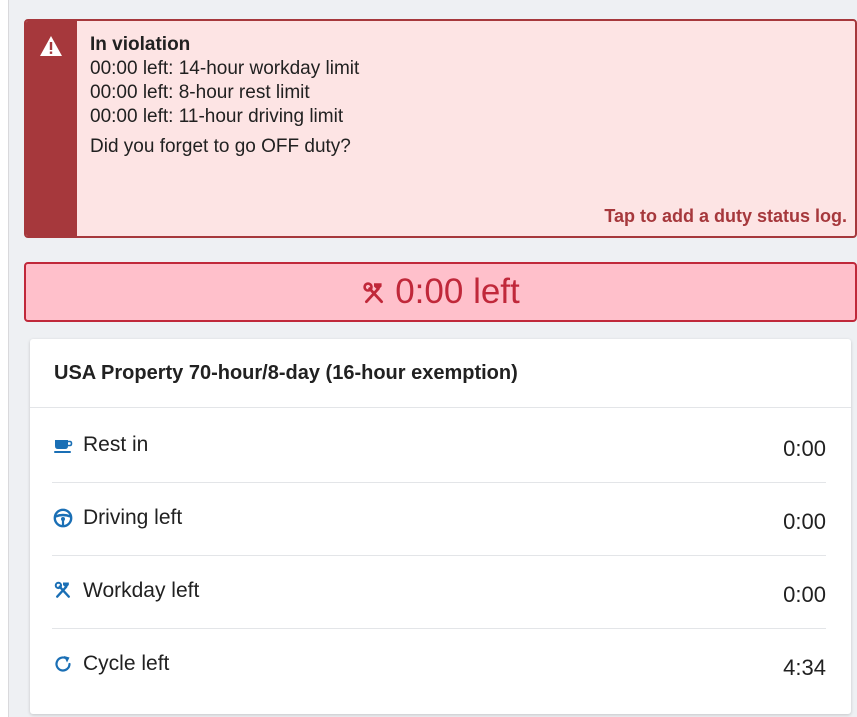 The height and width of the screenshot is (717, 857). Describe the element at coordinates (804, 594) in the screenshot. I see `workday-left-value: 0:00` at that location.